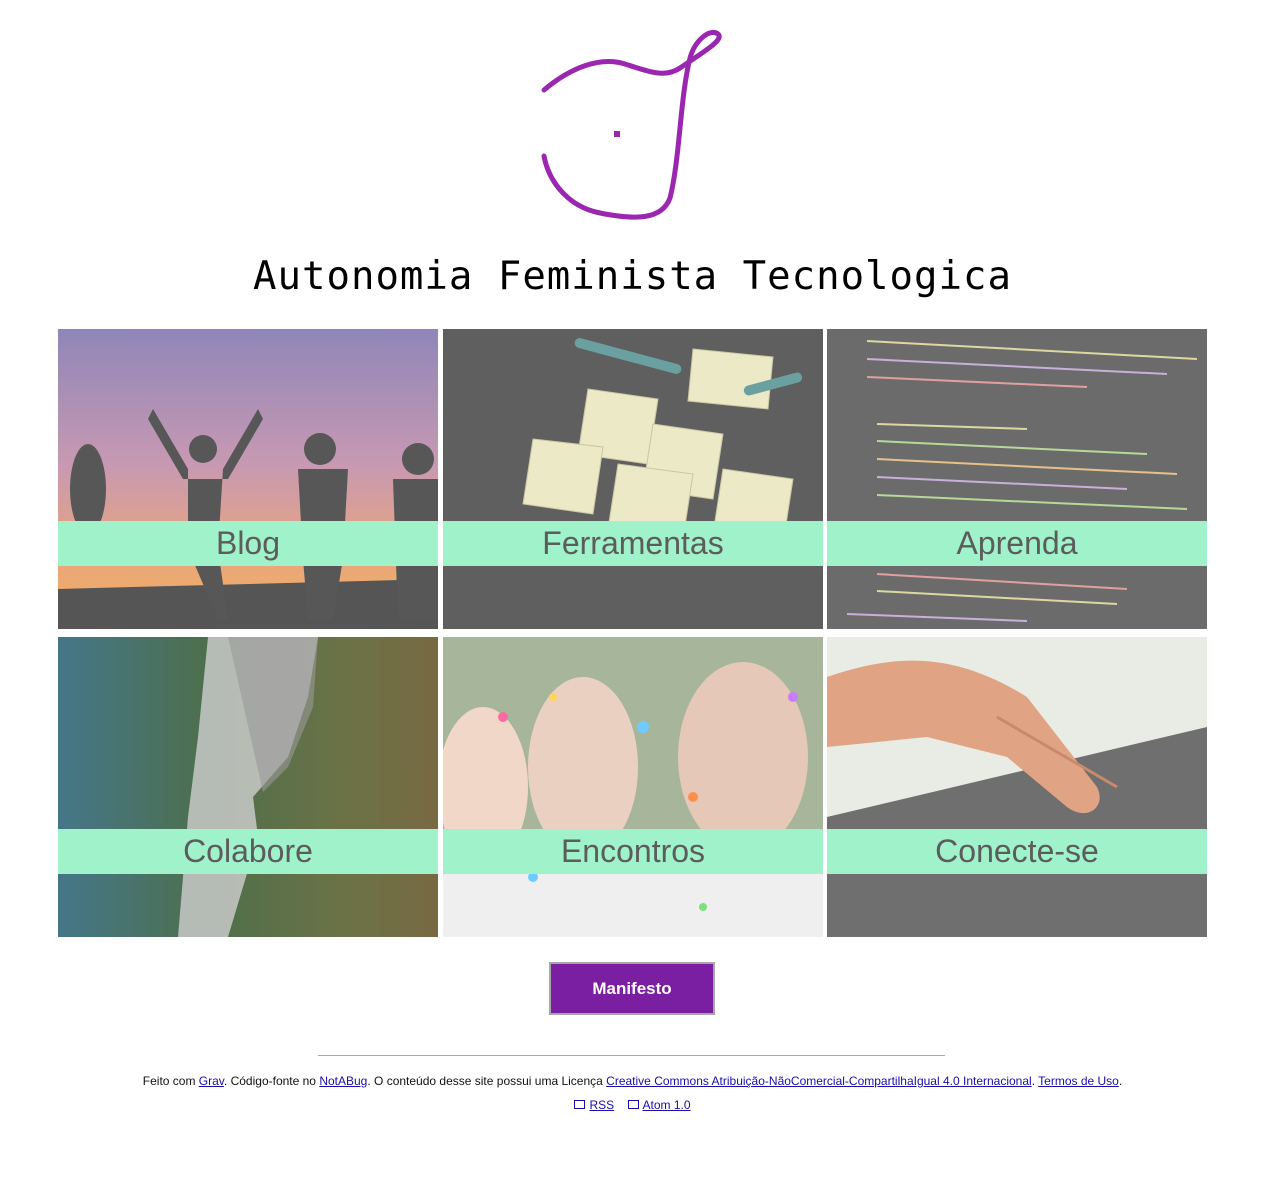  Describe the element at coordinates (1078, 1081) in the screenshot. I see `terms-link: Termos de Uso` at that location.